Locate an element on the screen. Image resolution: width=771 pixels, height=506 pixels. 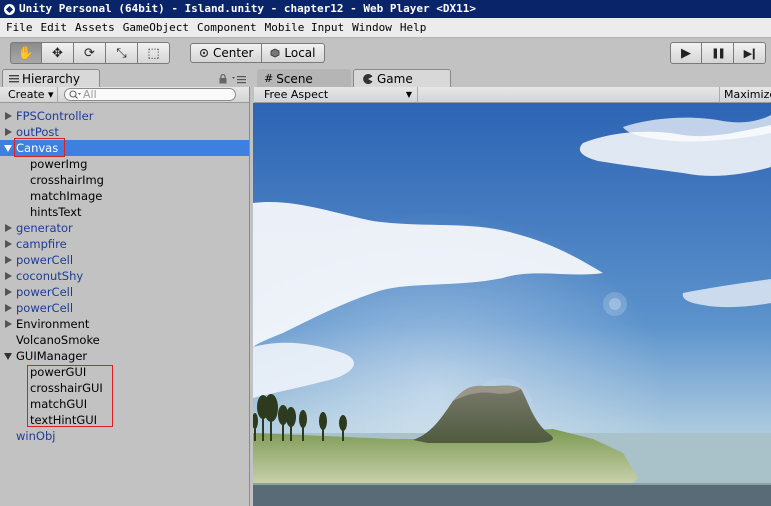
create-dropdown: Create ▾ is located at coordinates (29, 94).